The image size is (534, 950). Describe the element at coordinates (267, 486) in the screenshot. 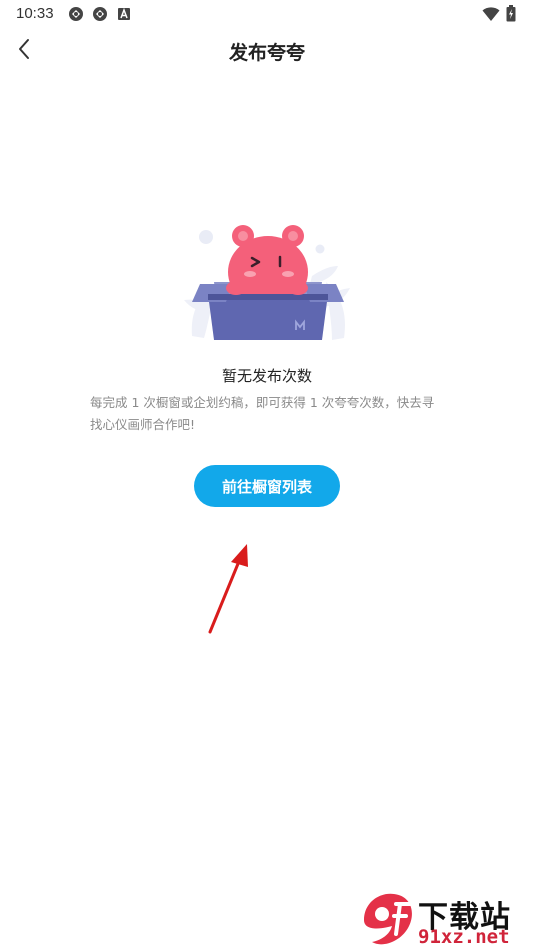

I see `go-to-showcase-list-button: 前往橱窗列表` at that location.